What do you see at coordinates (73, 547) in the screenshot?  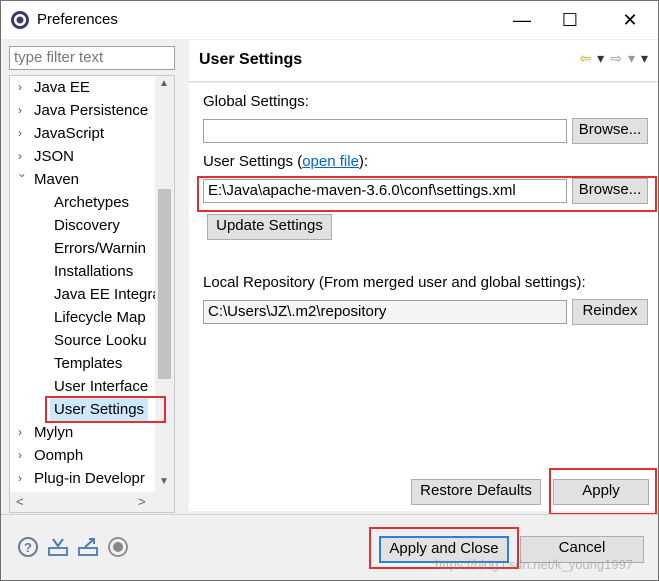 I see `footer-tools: ?` at bounding box center [73, 547].